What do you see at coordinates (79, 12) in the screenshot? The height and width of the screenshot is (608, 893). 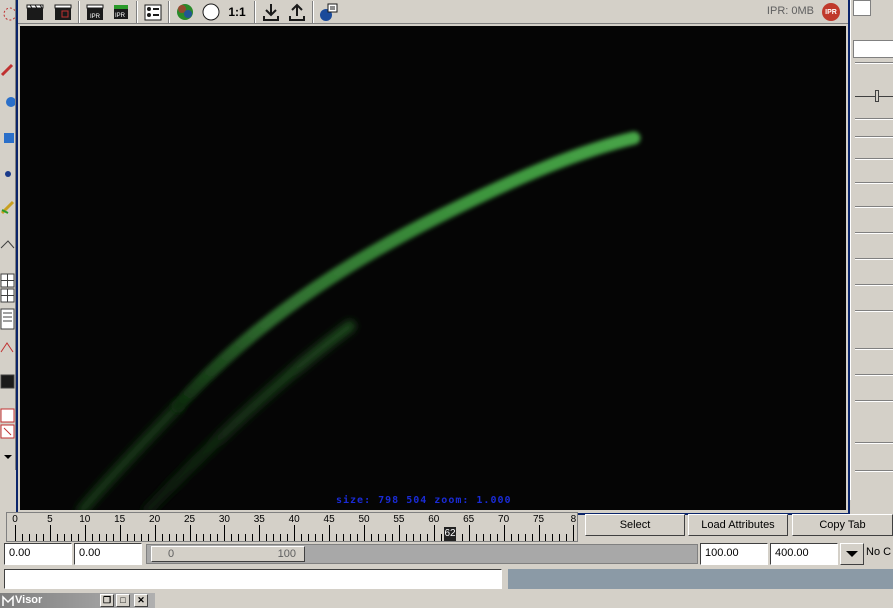 I see `toolbar-separator` at bounding box center [79, 12].